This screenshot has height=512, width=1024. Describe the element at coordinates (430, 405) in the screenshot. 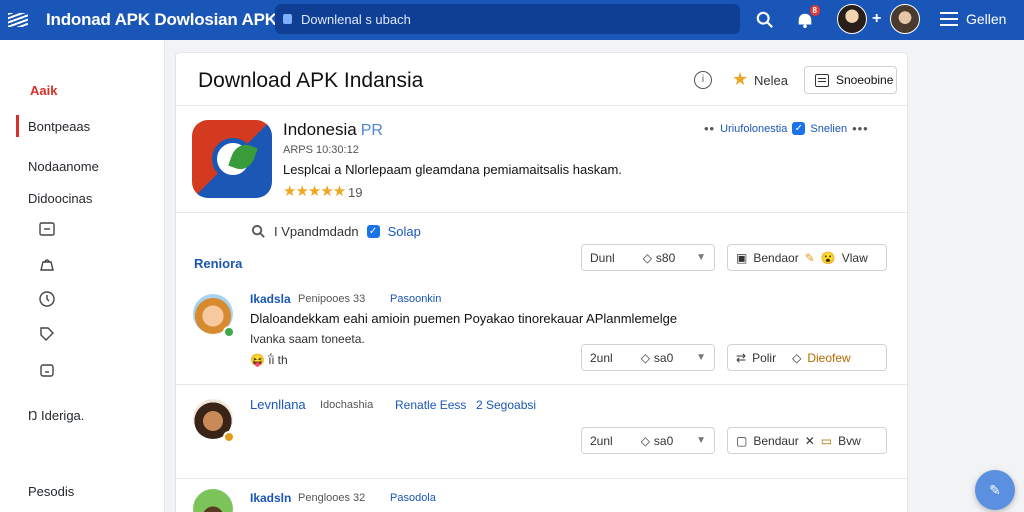

I see `review-tag: Renatle Eess` at that location.